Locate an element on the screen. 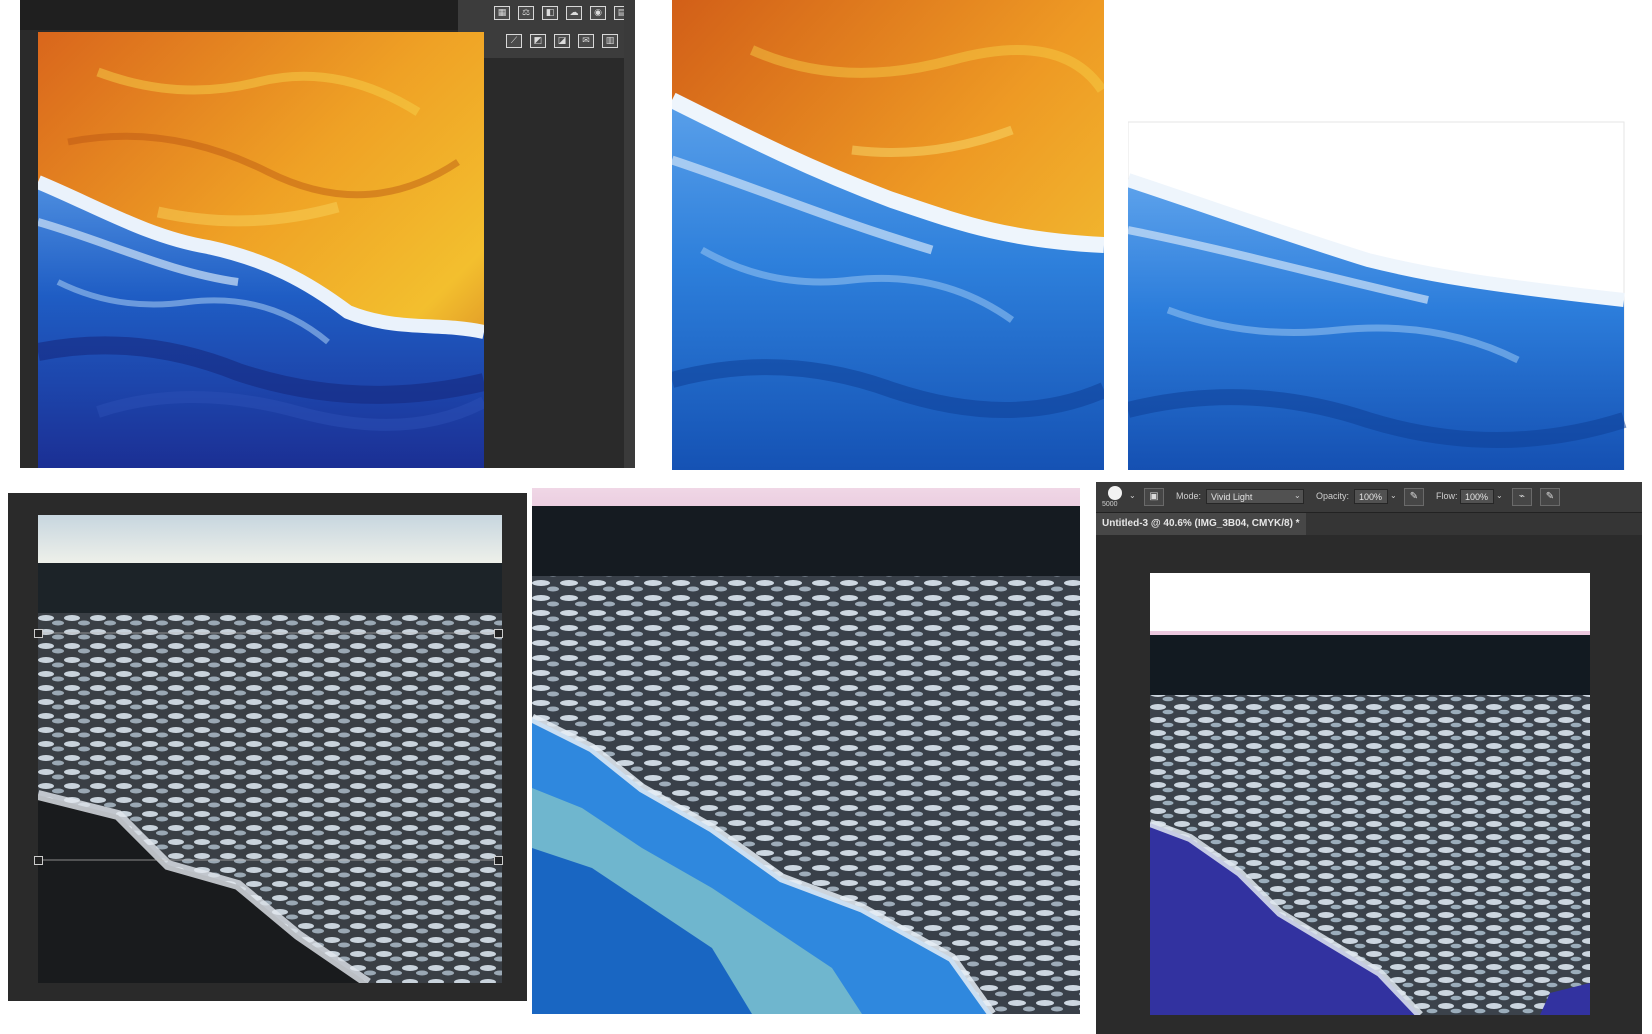 This screenshot has width=1652, height=1034. grid-icon: ▦ is located at coordinates (502, 13).